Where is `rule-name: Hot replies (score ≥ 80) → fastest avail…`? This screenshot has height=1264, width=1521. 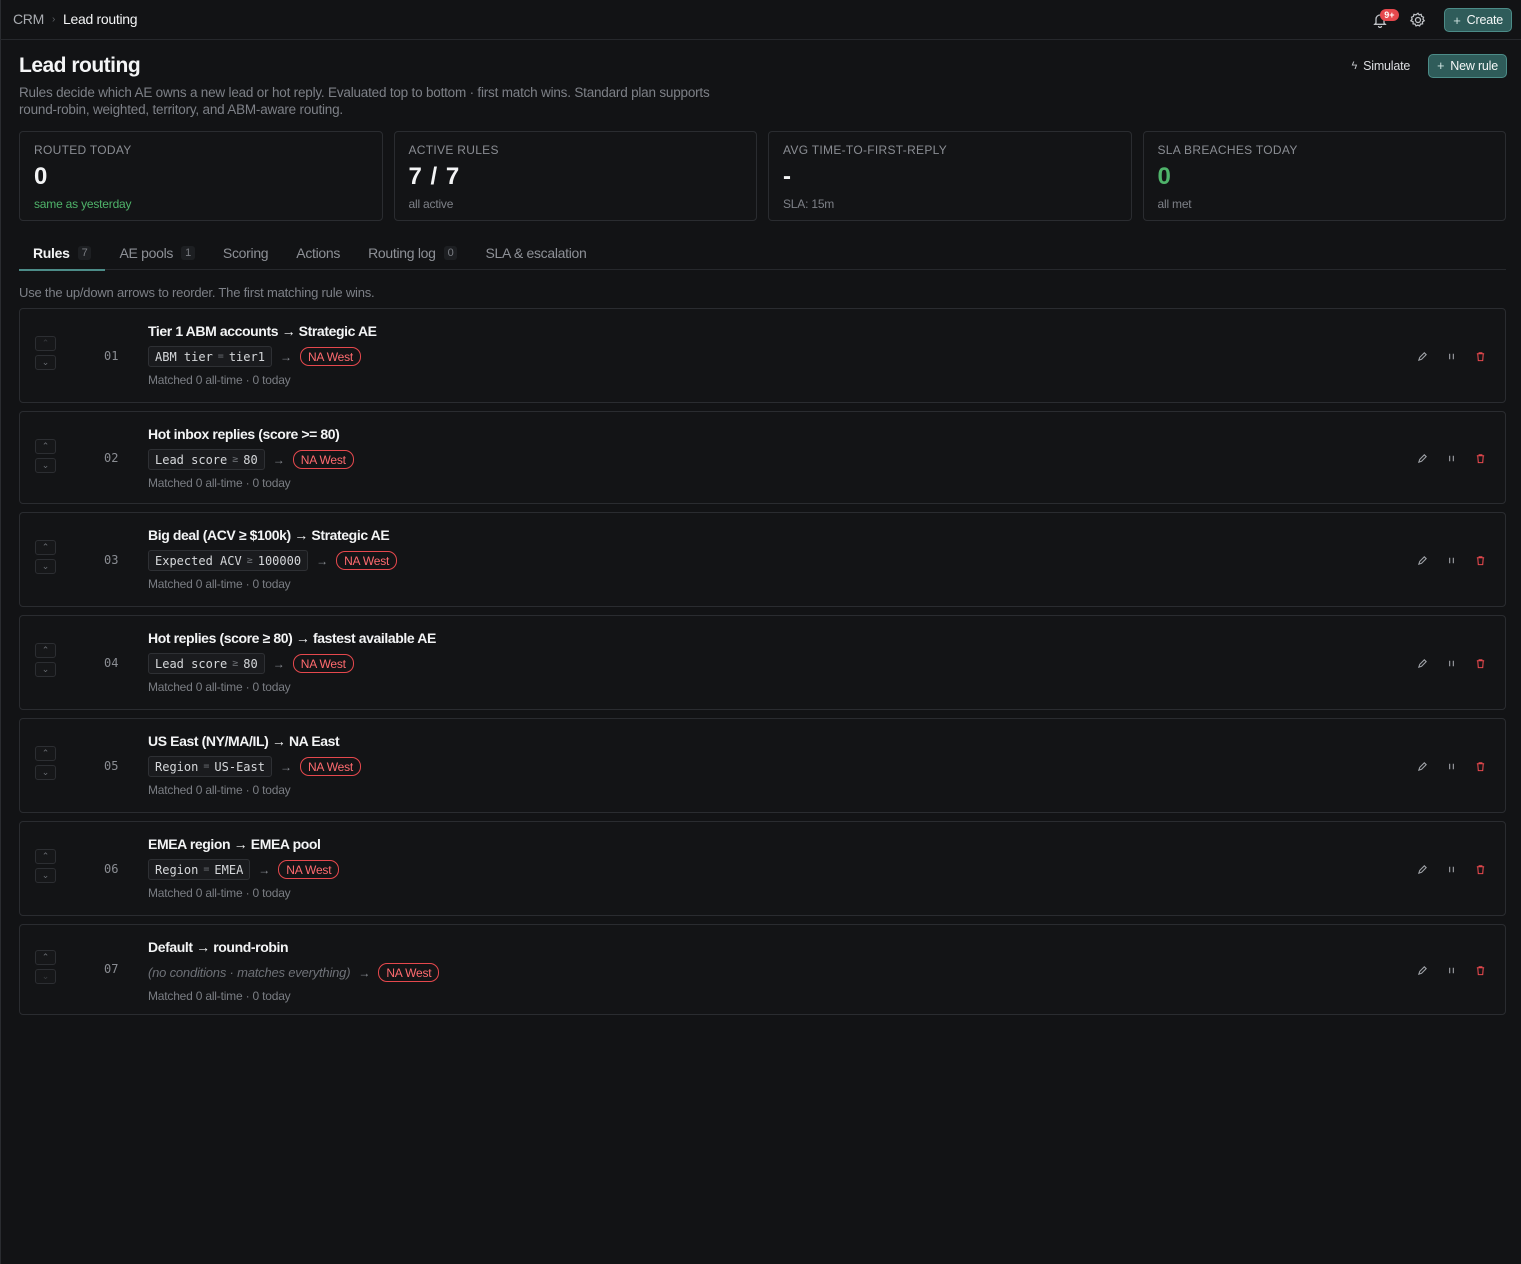
rule-name: Hot replies (score ≥ 80) → fastest avail… is located at coordinates (292, 638).